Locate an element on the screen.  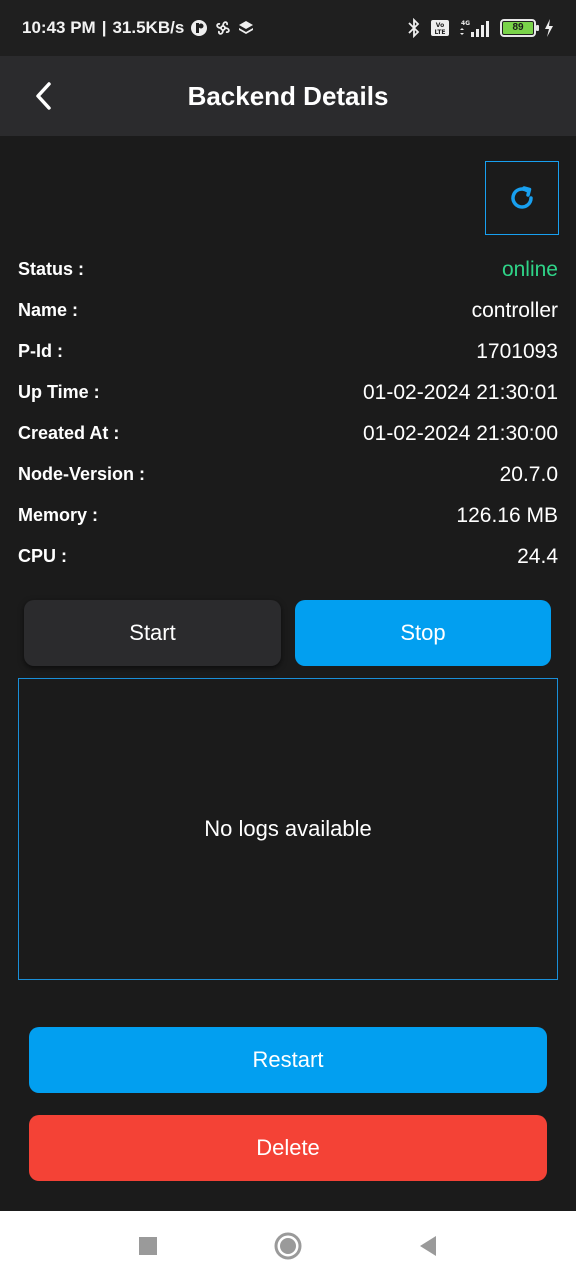
app-notification-icon is located at coordinates (199, 28).